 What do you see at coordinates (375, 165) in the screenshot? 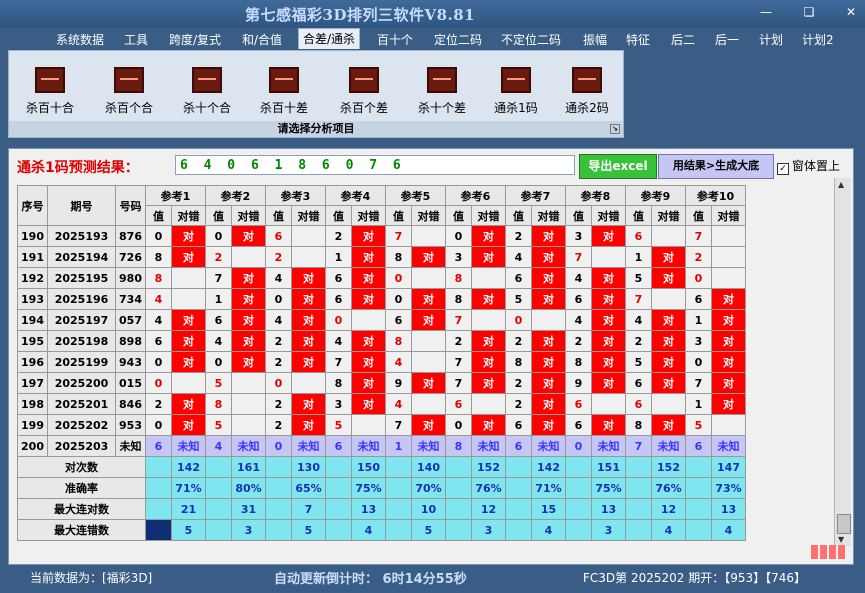
I see `prediction-result-field: 6 4 0 6 1 8 6 0 7 6` at bounding box center [375, 165].